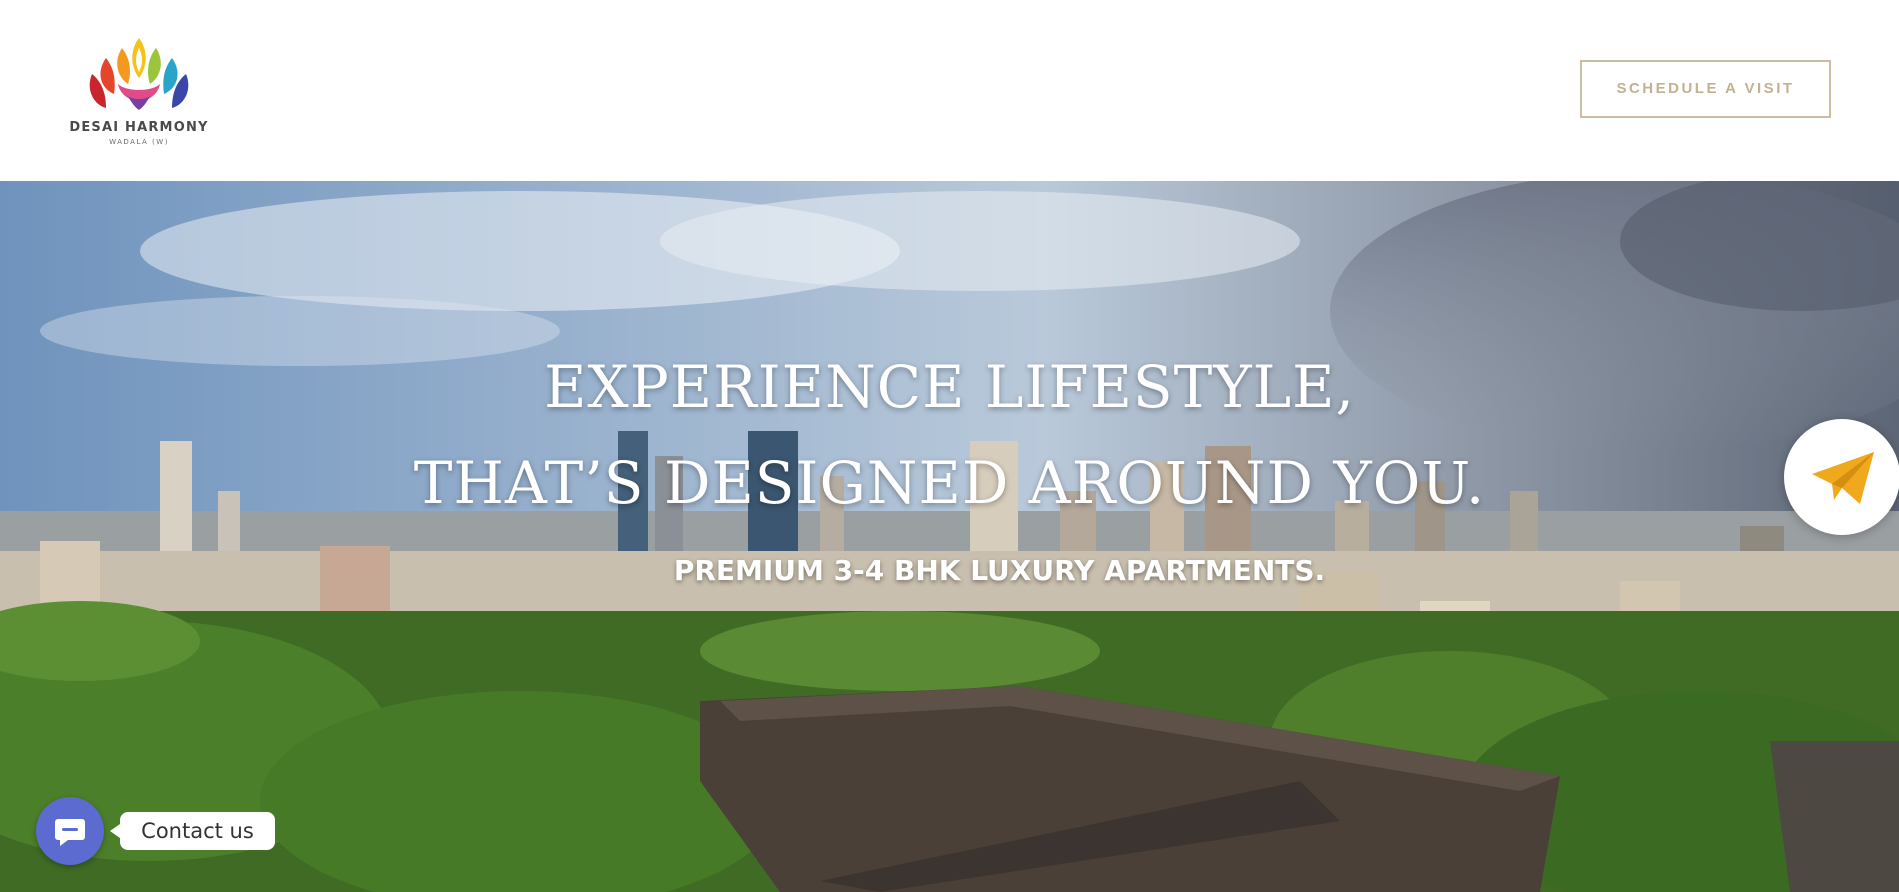 This screenshot has width=1899, height=892. What do you see at coordinates (1705, 89) in the screenshot?
I see `schedule-visit-button: SCHEDULE A VISIT` at bounding box center [1705, 89].